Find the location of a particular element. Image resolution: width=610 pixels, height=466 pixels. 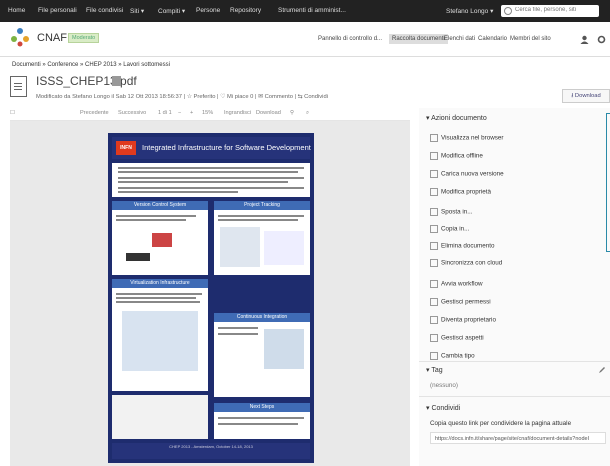

action-take-ownership: Diventa proprietario is located at coordinates (463, 320).